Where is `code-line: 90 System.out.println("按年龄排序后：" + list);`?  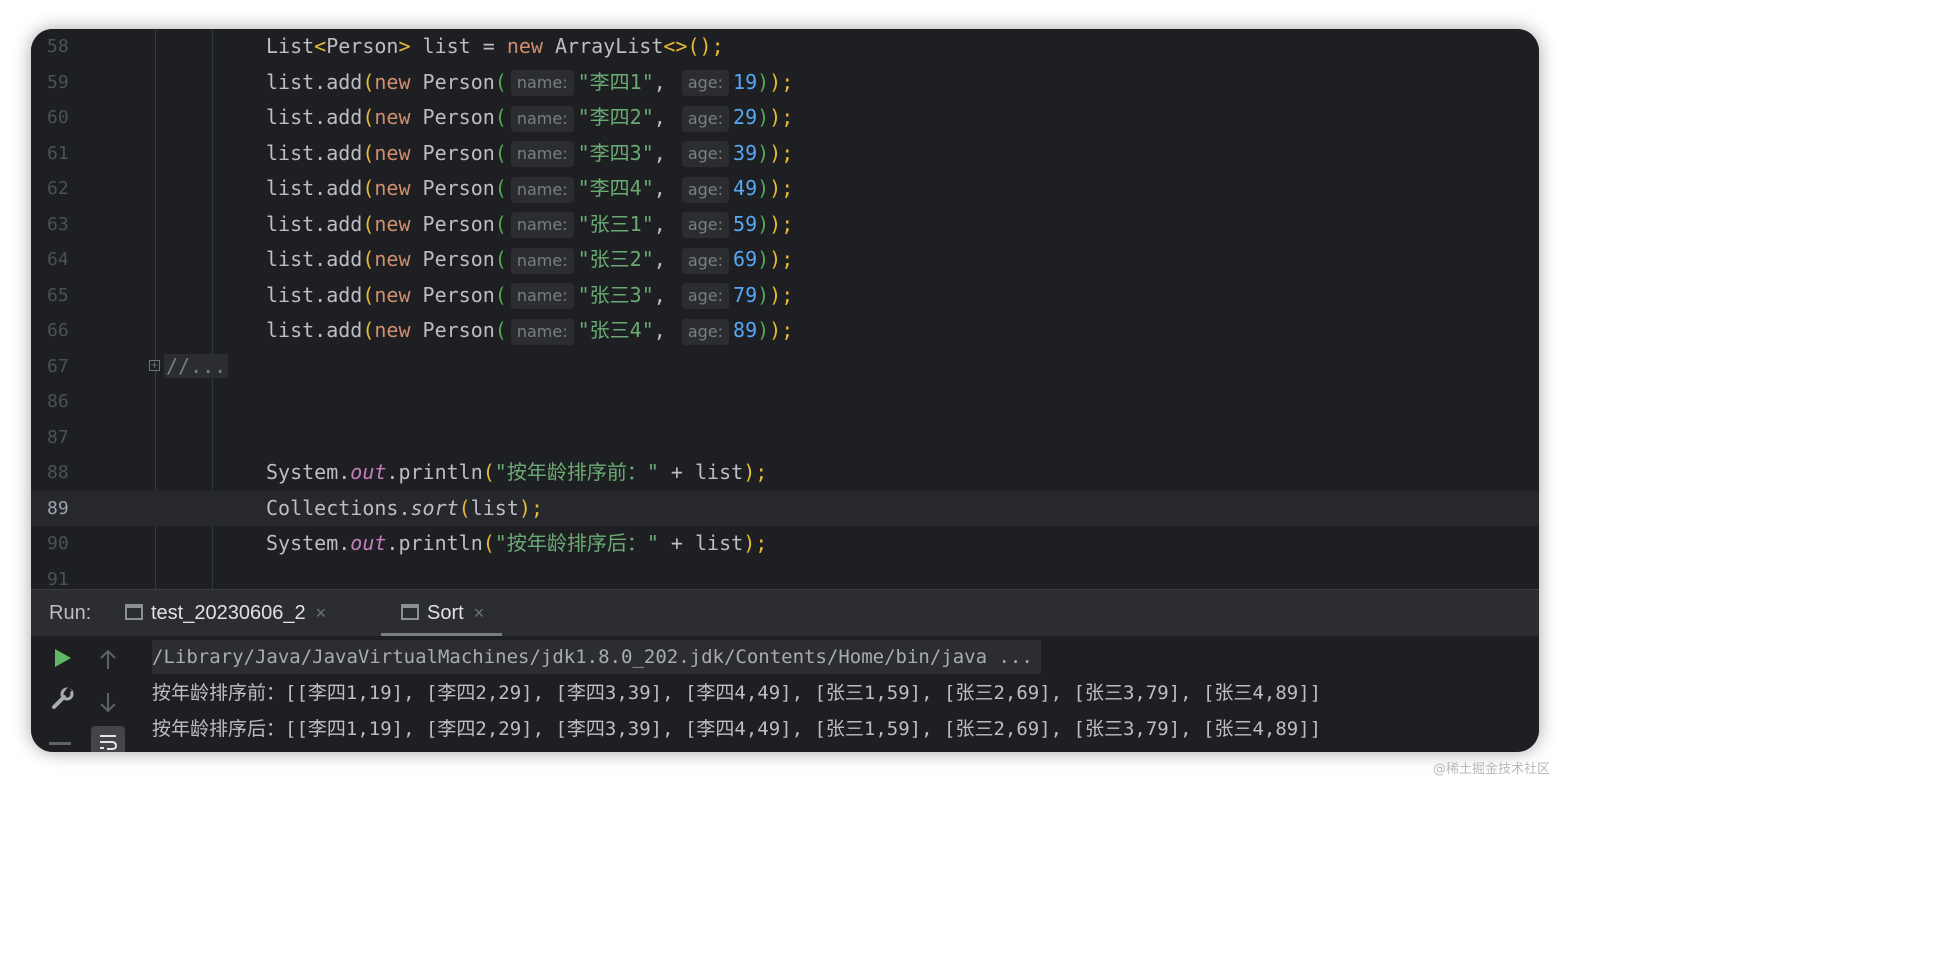
code-line: 90 System.out.println("按年龄排序后：" + list); is located at coordinates (785, 543).